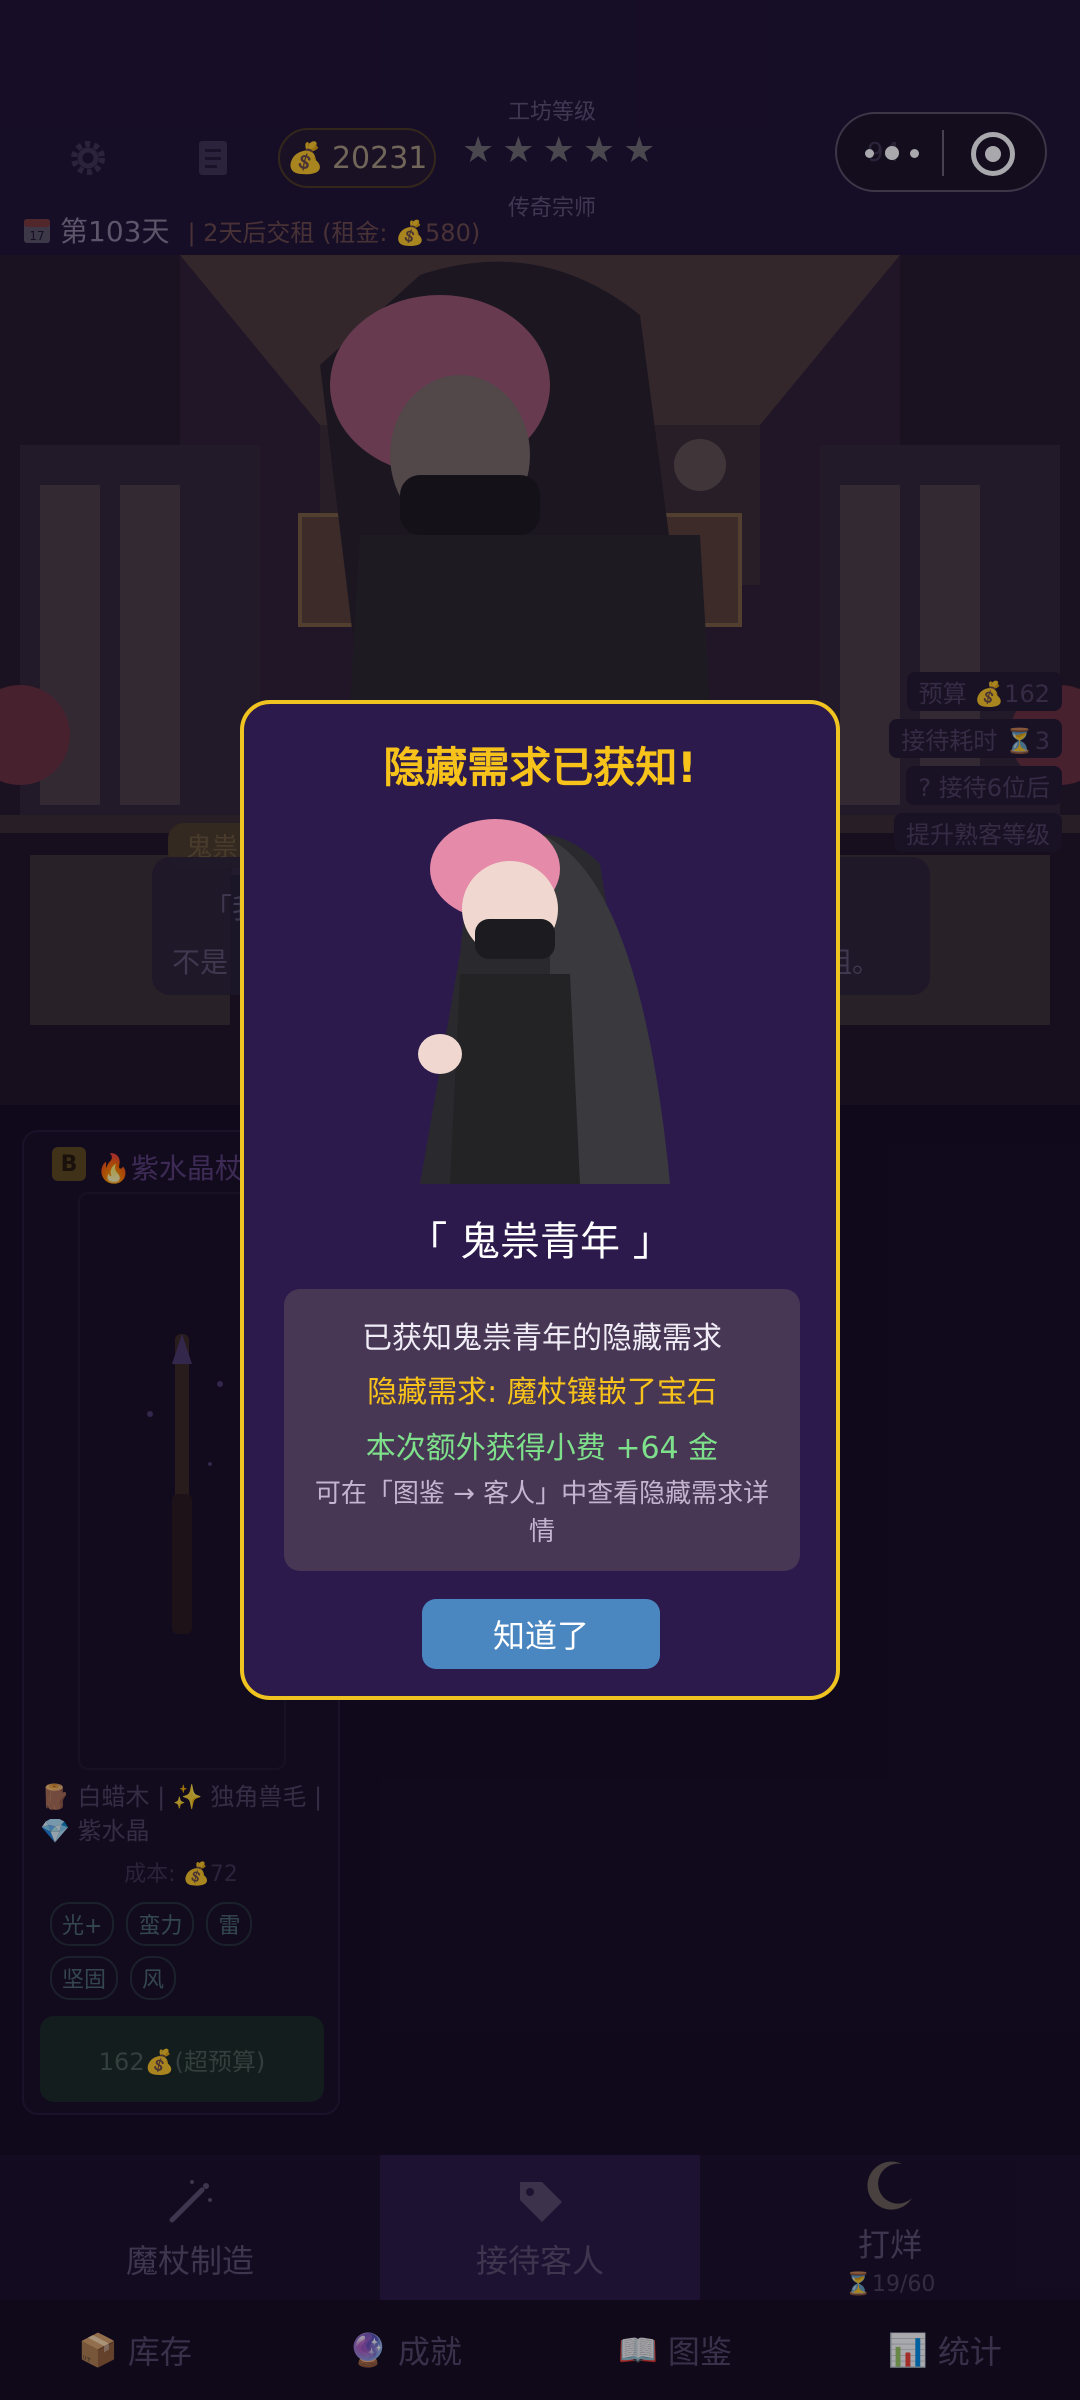 This screenshot has width=1080, height=2400. What do you see at coordinates (540, 1242) in the screenshot?
I see `customer-name: 「 鬼祟青年 」` at bounding box center [540, 1242].